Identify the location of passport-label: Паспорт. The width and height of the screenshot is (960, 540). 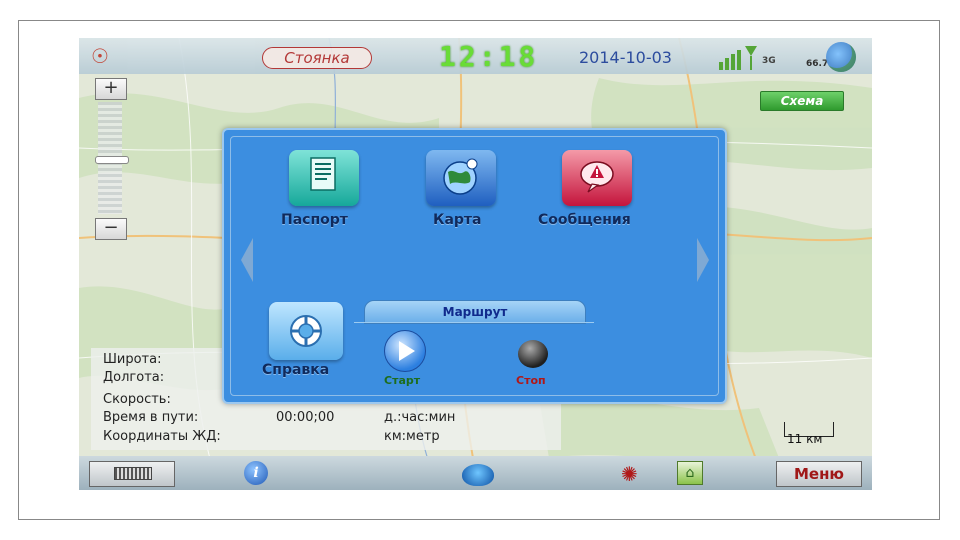
(314, 220).